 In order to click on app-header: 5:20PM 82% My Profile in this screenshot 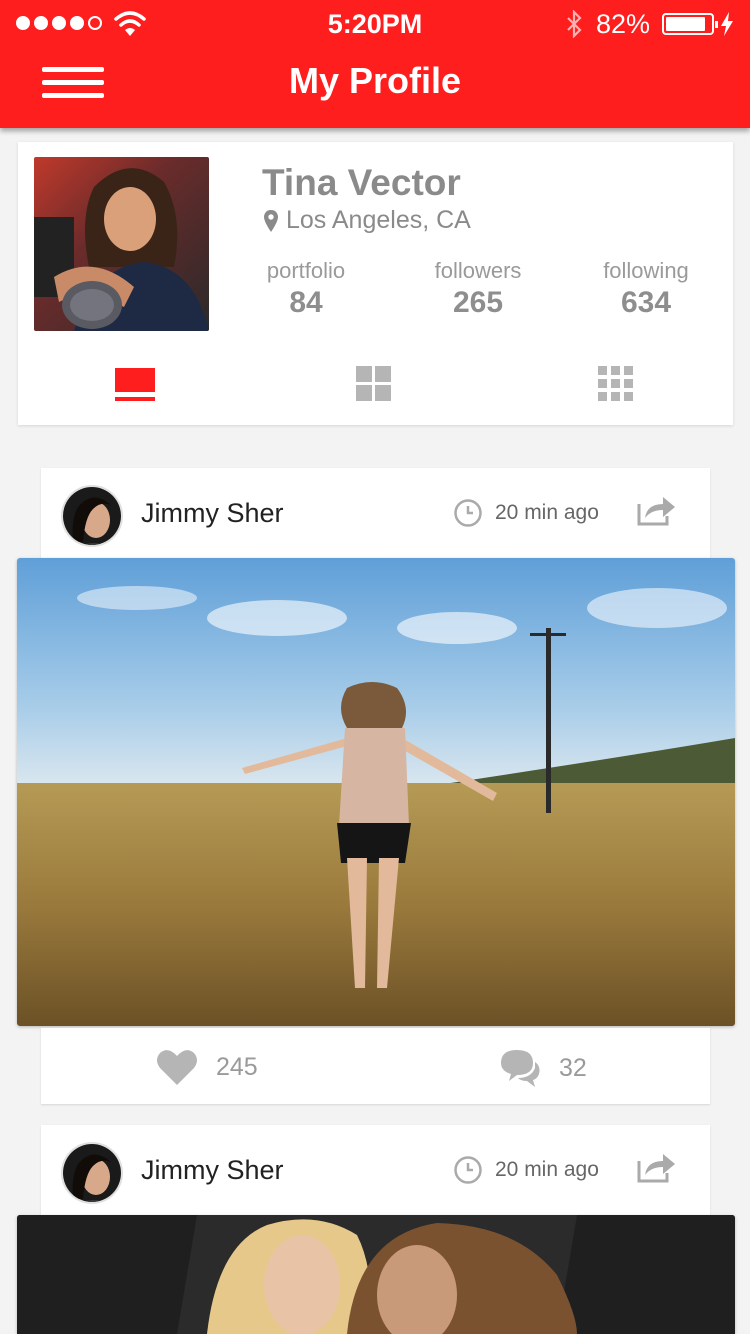, I will do `click(375, 64)`.